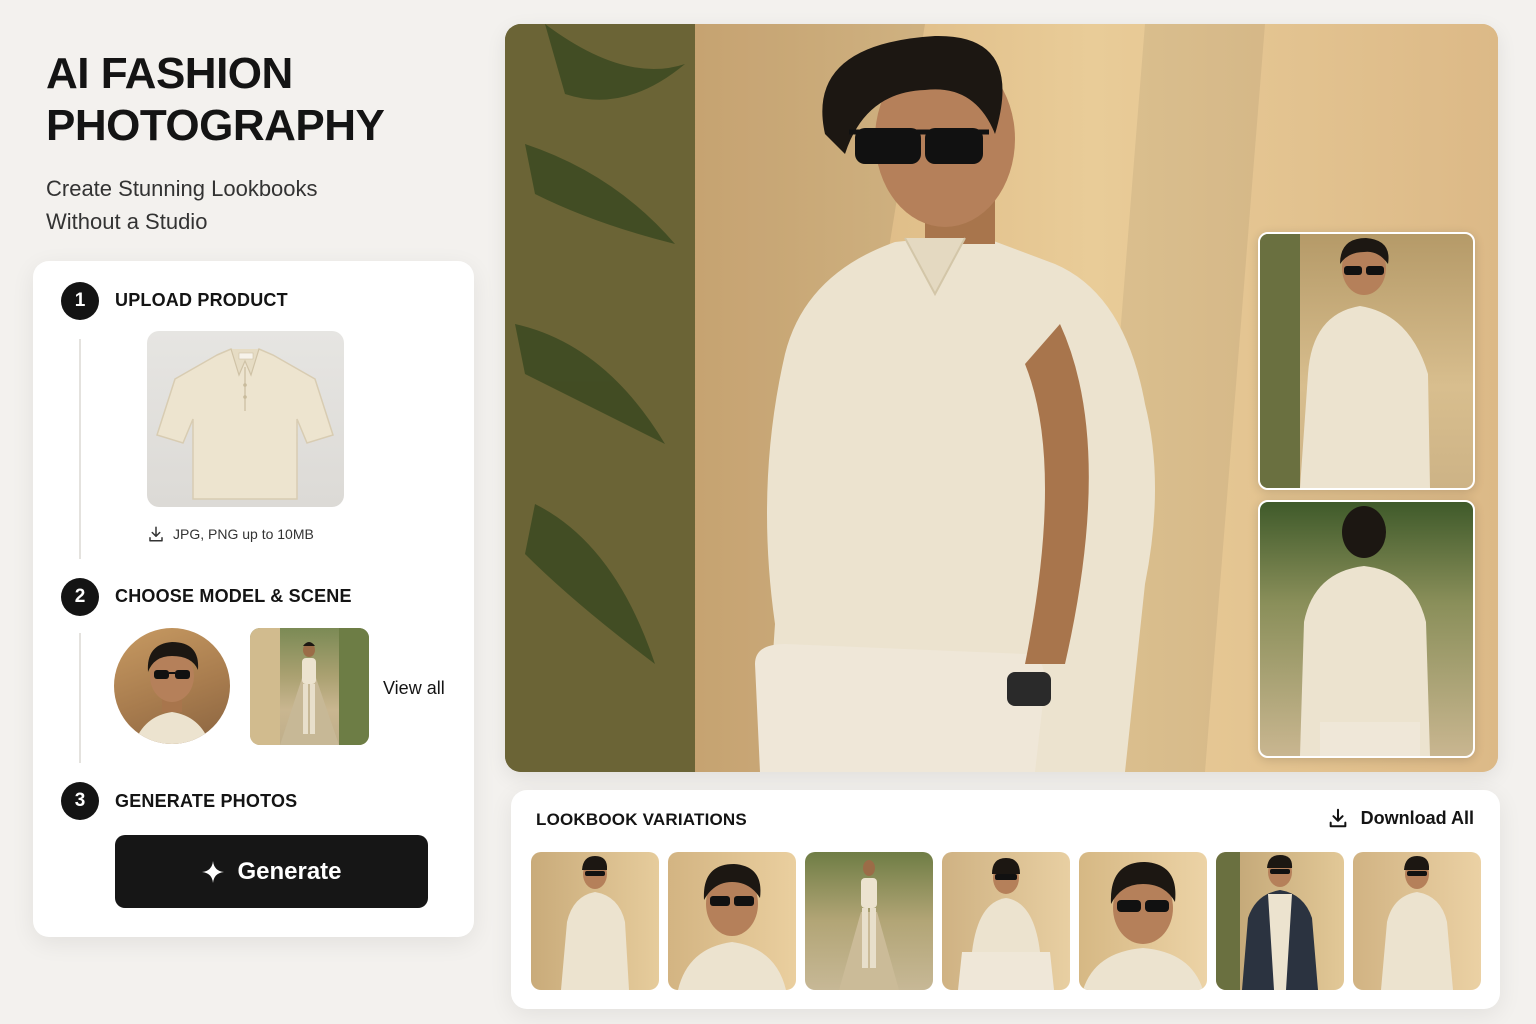 The width and height of the screenshot is (1536, 1024). I want to click on model-avatar, so click(172, 686).